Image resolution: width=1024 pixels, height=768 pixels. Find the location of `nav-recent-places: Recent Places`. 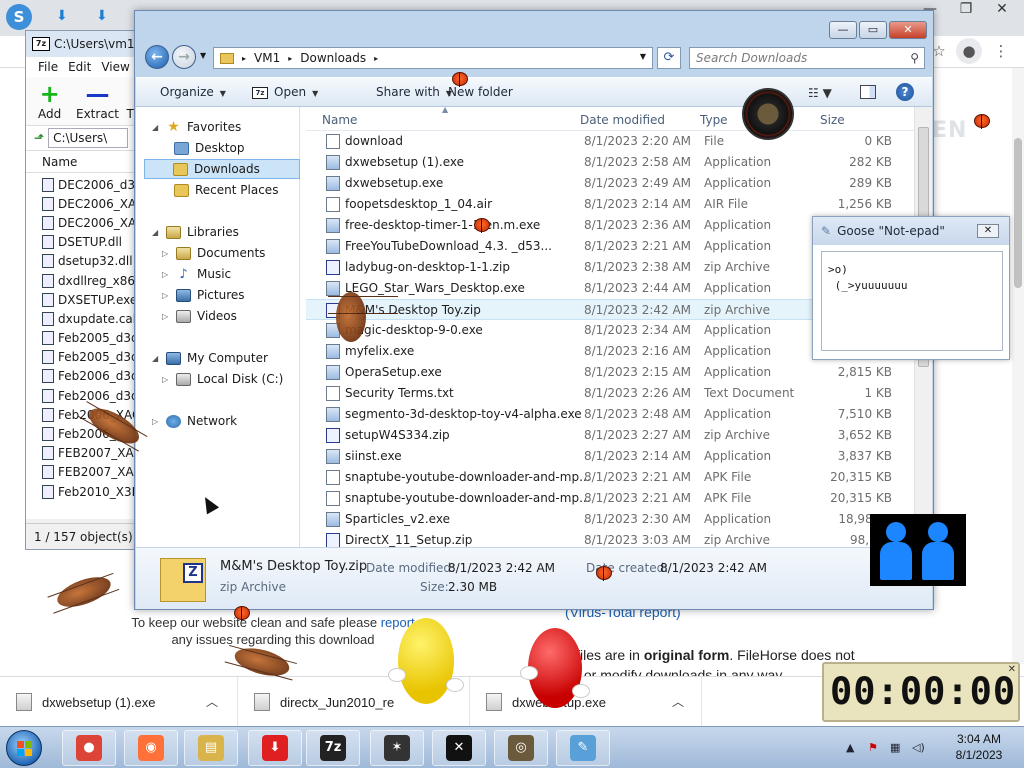

nav-recent-places: Recent Places is located at coordinates (218, 190).